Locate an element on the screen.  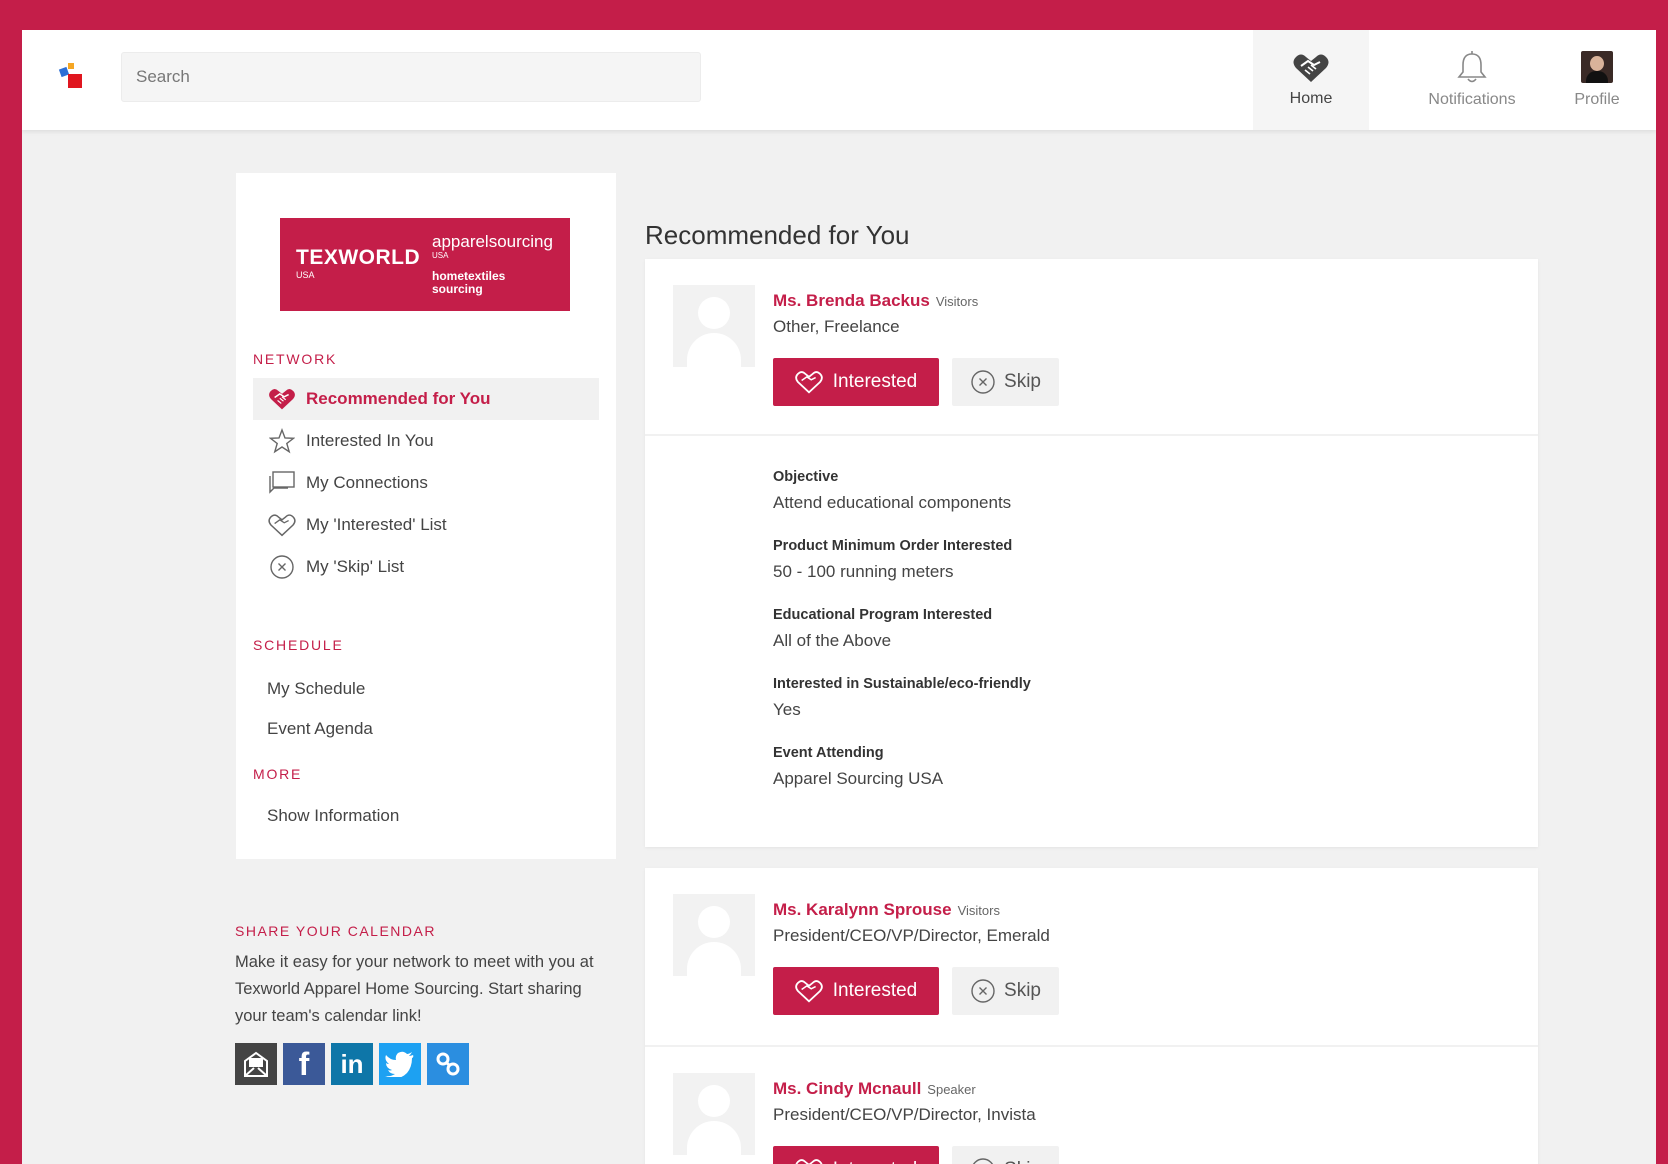
sidebar-item-my-schedule: My Schedule is located at coordinates (316, 689).